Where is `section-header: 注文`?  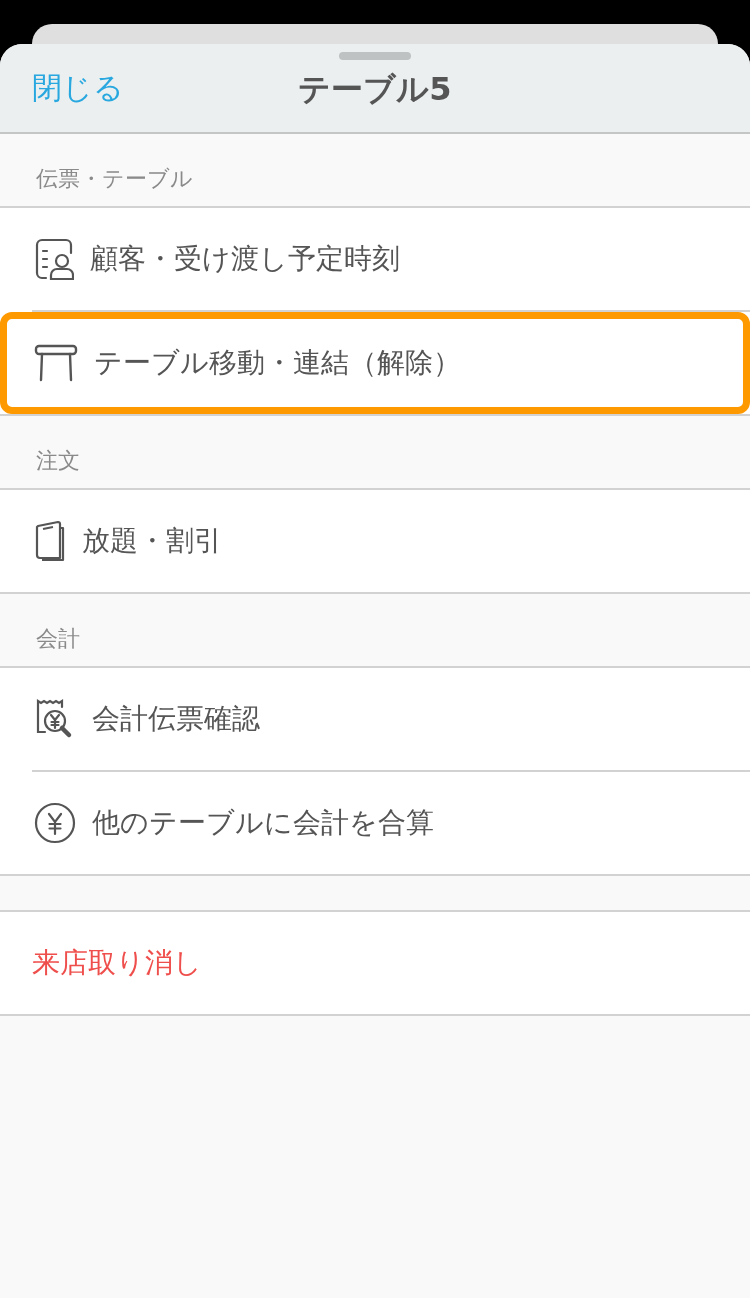
section-header: 注文 is located at coordinates (58, 461).